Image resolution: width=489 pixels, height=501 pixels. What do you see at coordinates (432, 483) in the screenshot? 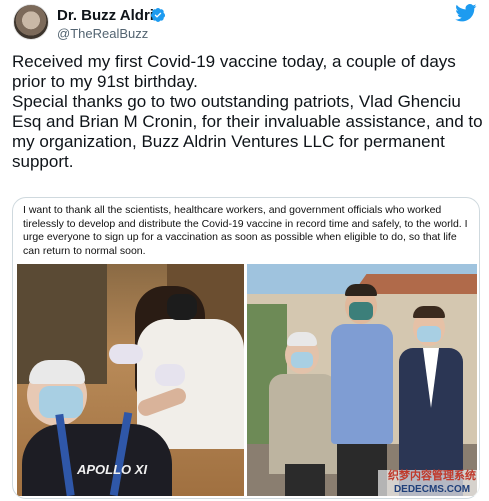
I see `watermark: 织梦内容管理系统 DEDECMS.COM` at bounding box center [432, 483].